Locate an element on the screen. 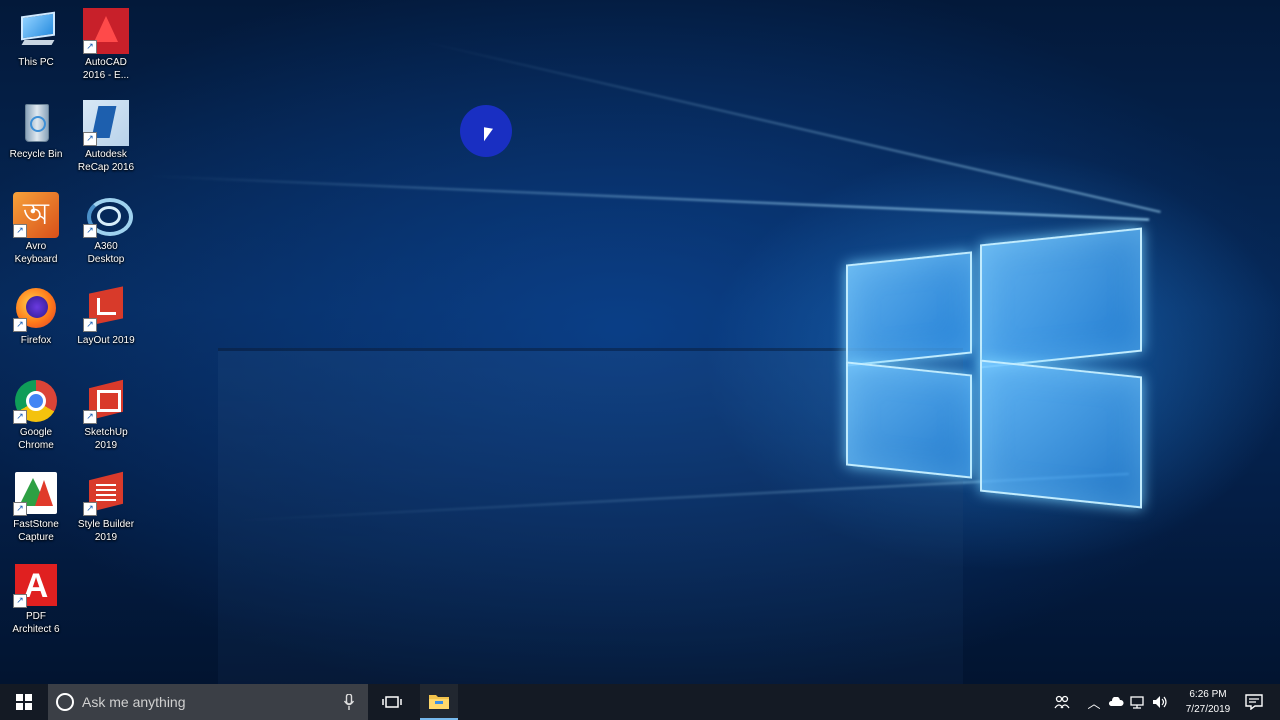 The height and width of the screenshot is (720, 1280). desktop-icon-autodesk-recap: ↗ Autodesk ReCap 2016 is located at coordinates (106, 137).